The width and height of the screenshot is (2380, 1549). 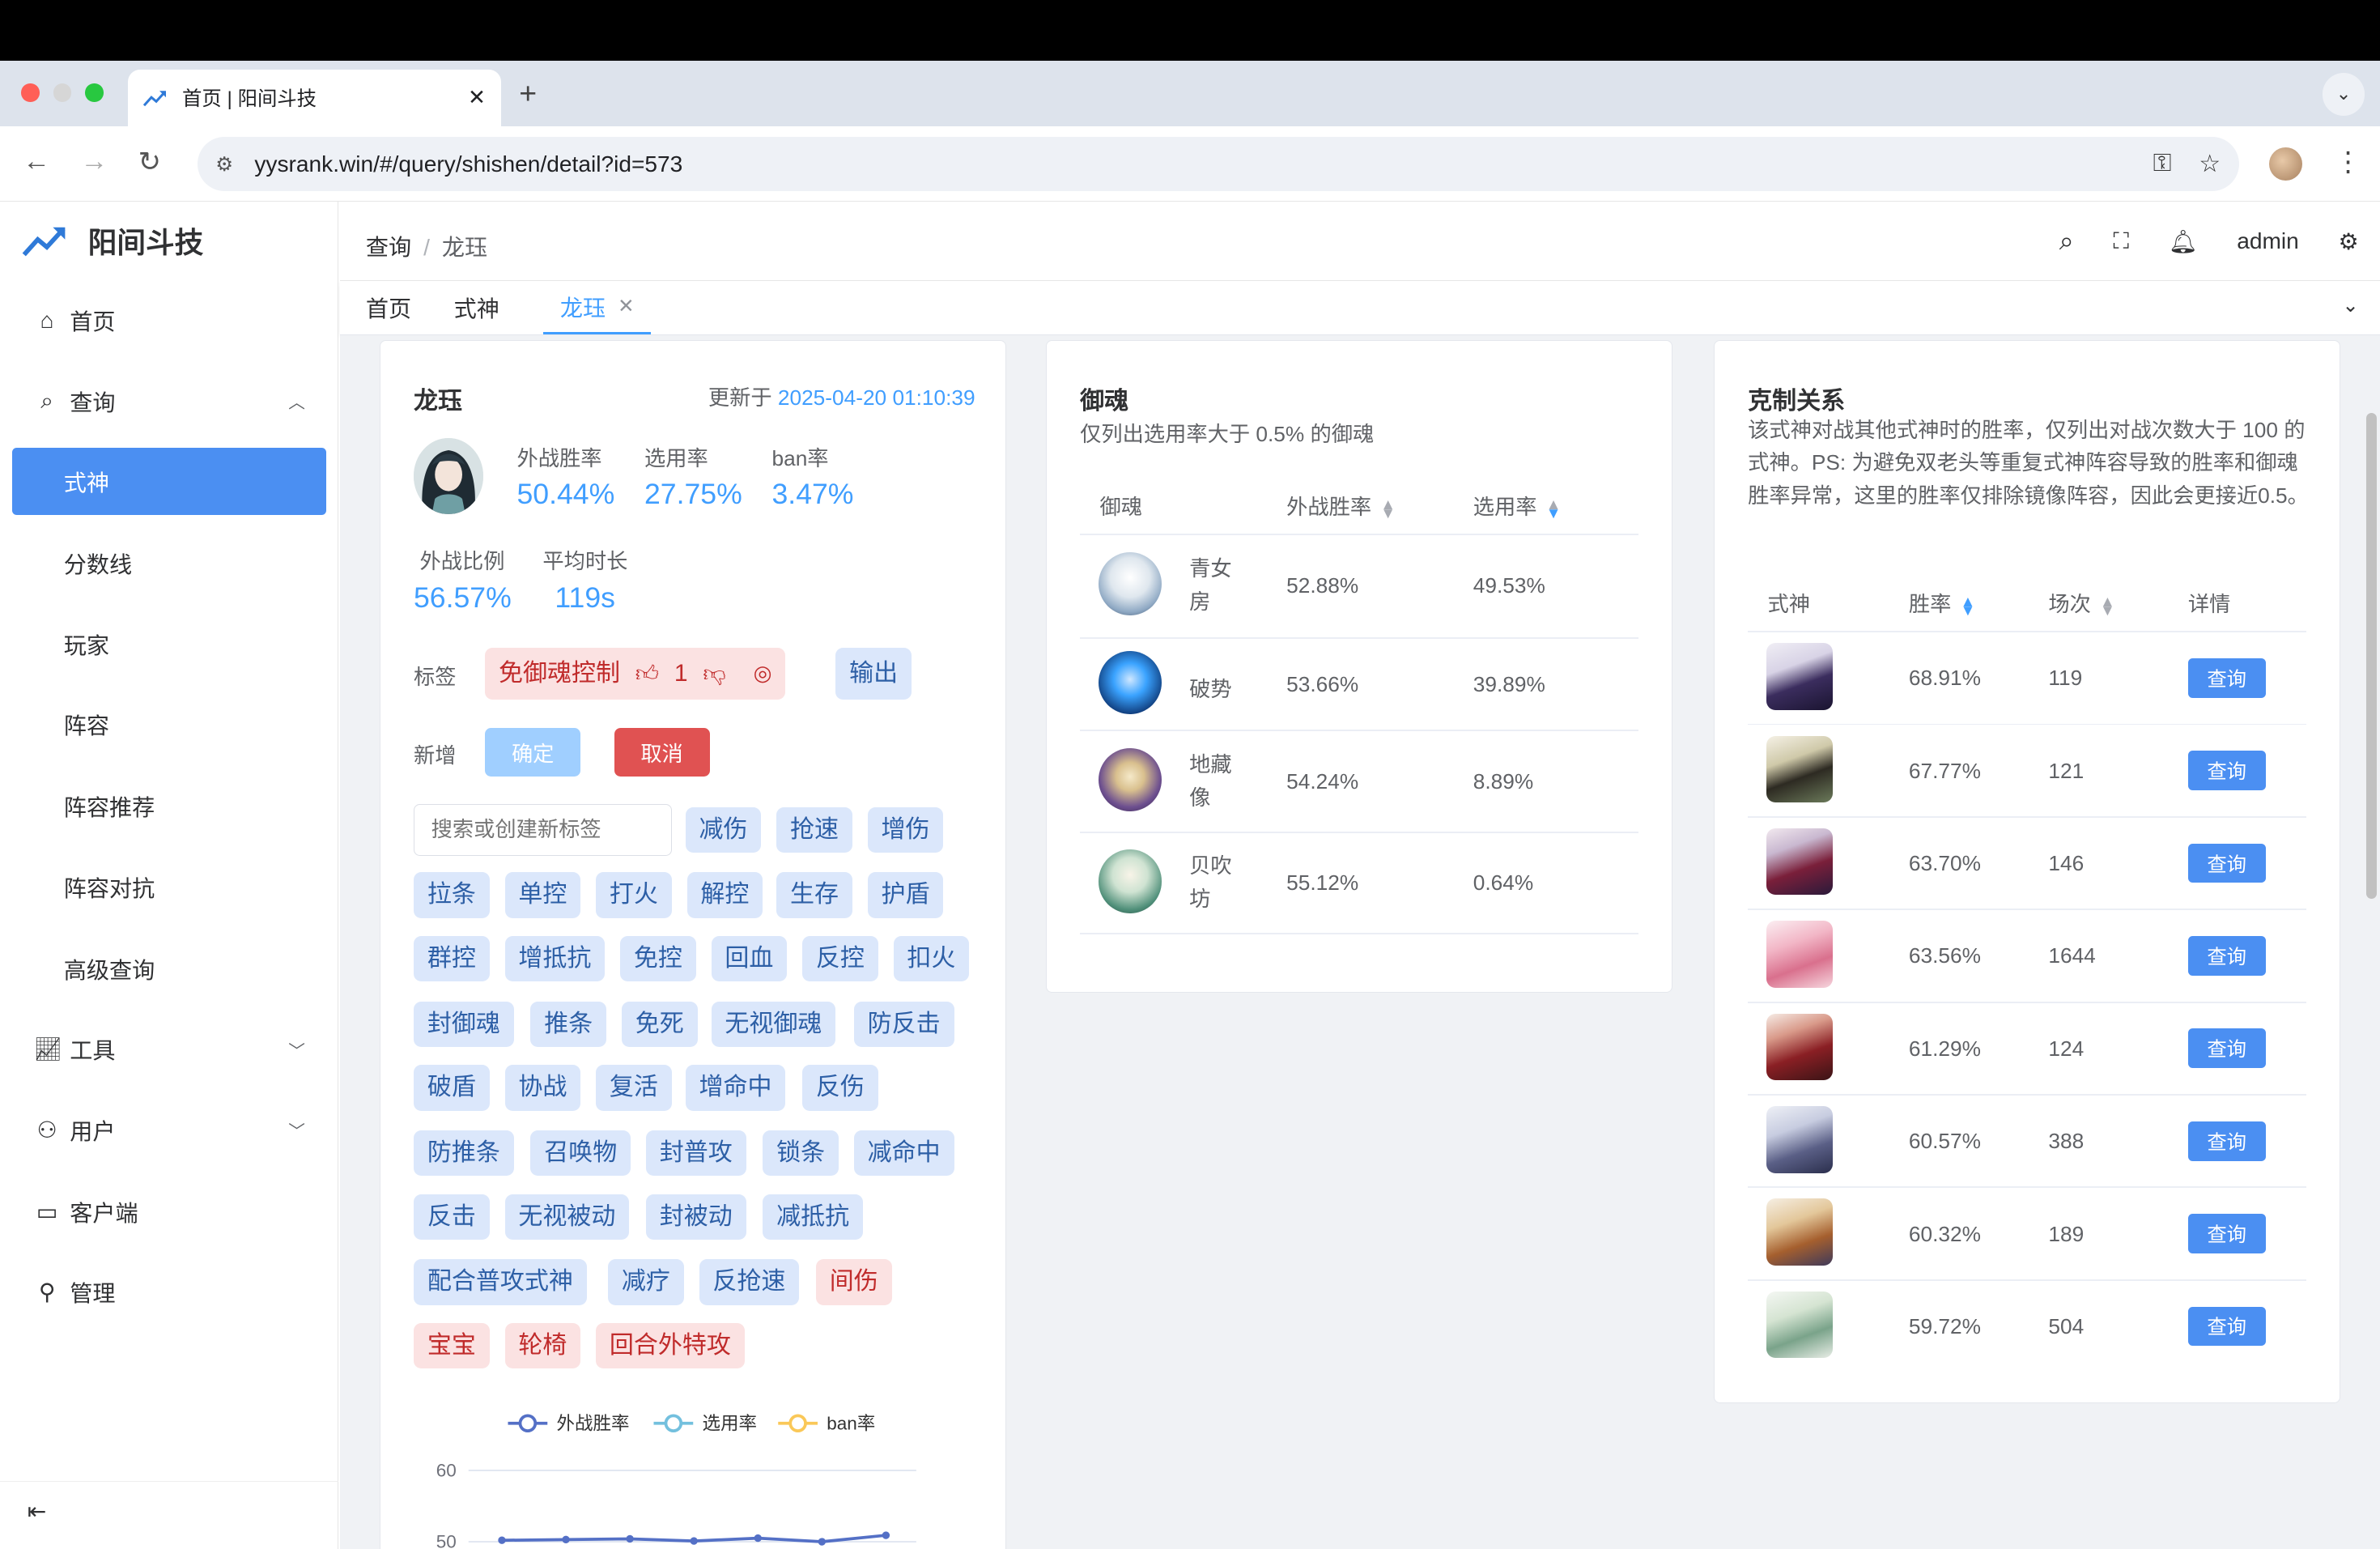 What do you see at coordinates (542, 1088) in the screenshot?
I see `candidate-tag: 协战` at bounding box center [542, 1088].